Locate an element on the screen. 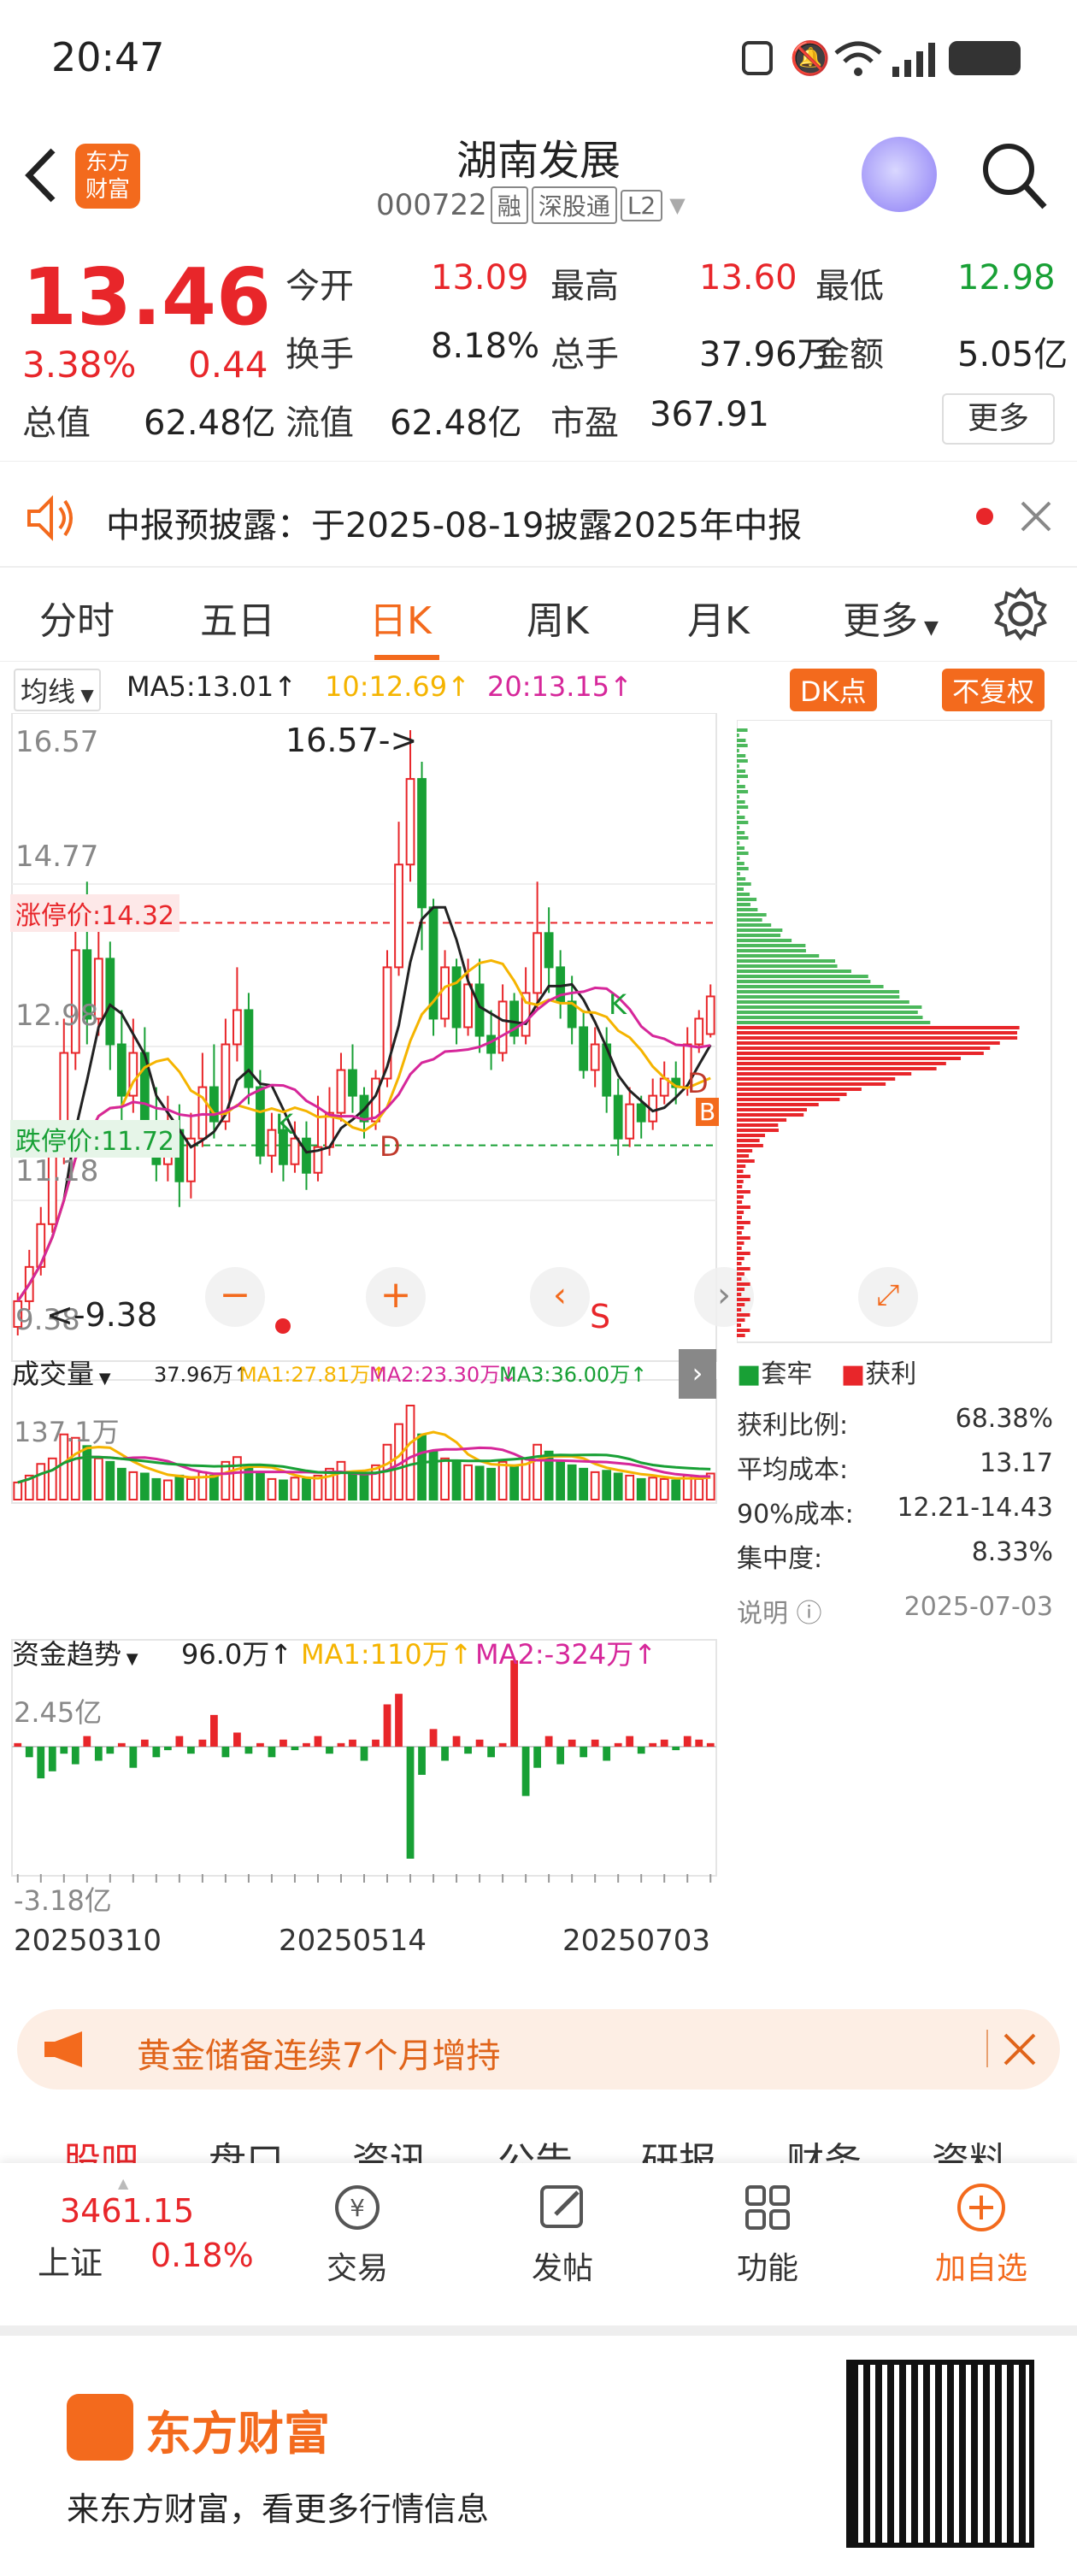  stat-open-label: 今开 is located at coordinates (319, 286).